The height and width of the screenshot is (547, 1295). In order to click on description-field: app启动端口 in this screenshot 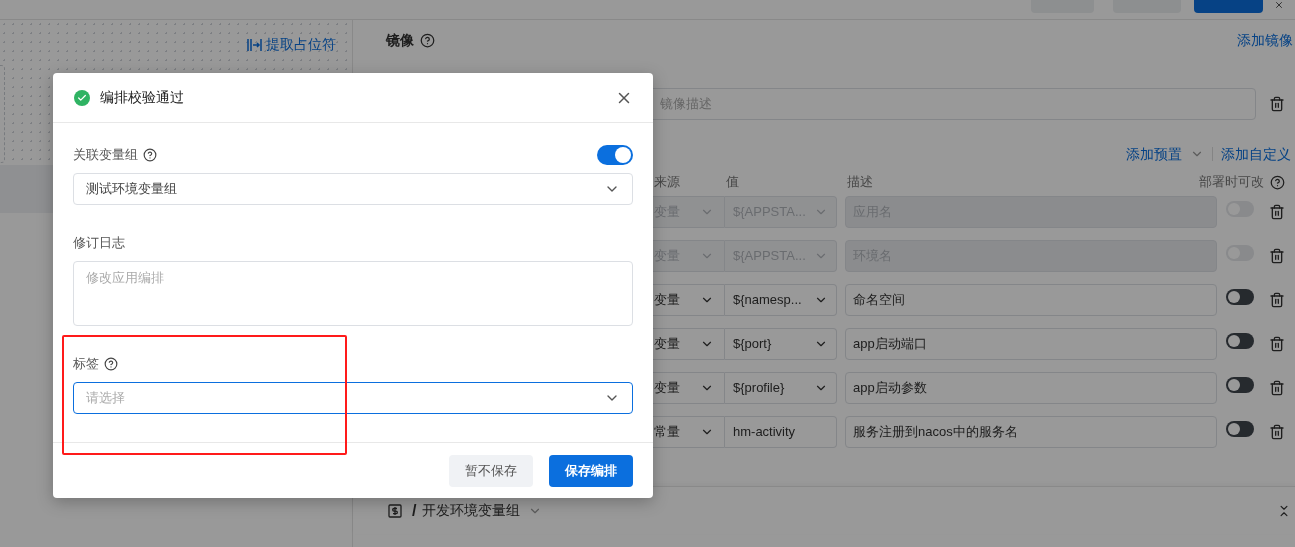, I will do `click(1031, 344)`.